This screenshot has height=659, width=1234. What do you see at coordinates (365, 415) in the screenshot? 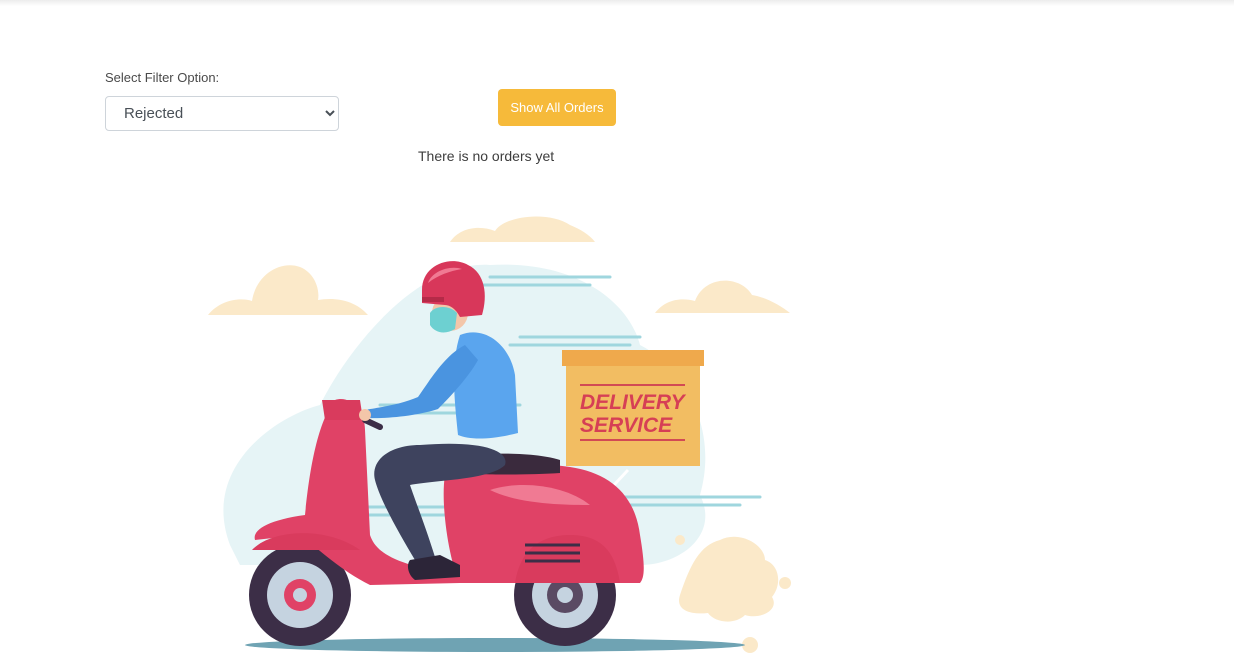
I see `rider-hand` at bounding box center [365, 415].